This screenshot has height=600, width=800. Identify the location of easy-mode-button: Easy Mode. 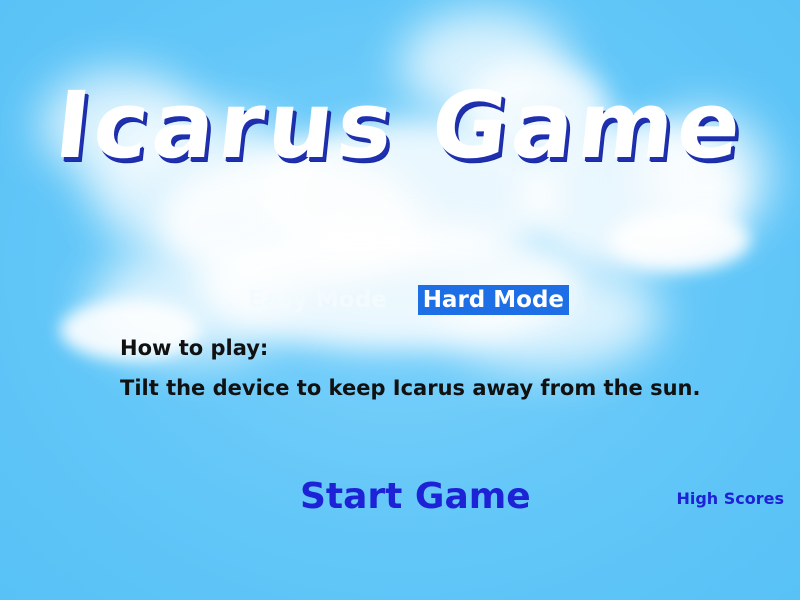
(320, 300).